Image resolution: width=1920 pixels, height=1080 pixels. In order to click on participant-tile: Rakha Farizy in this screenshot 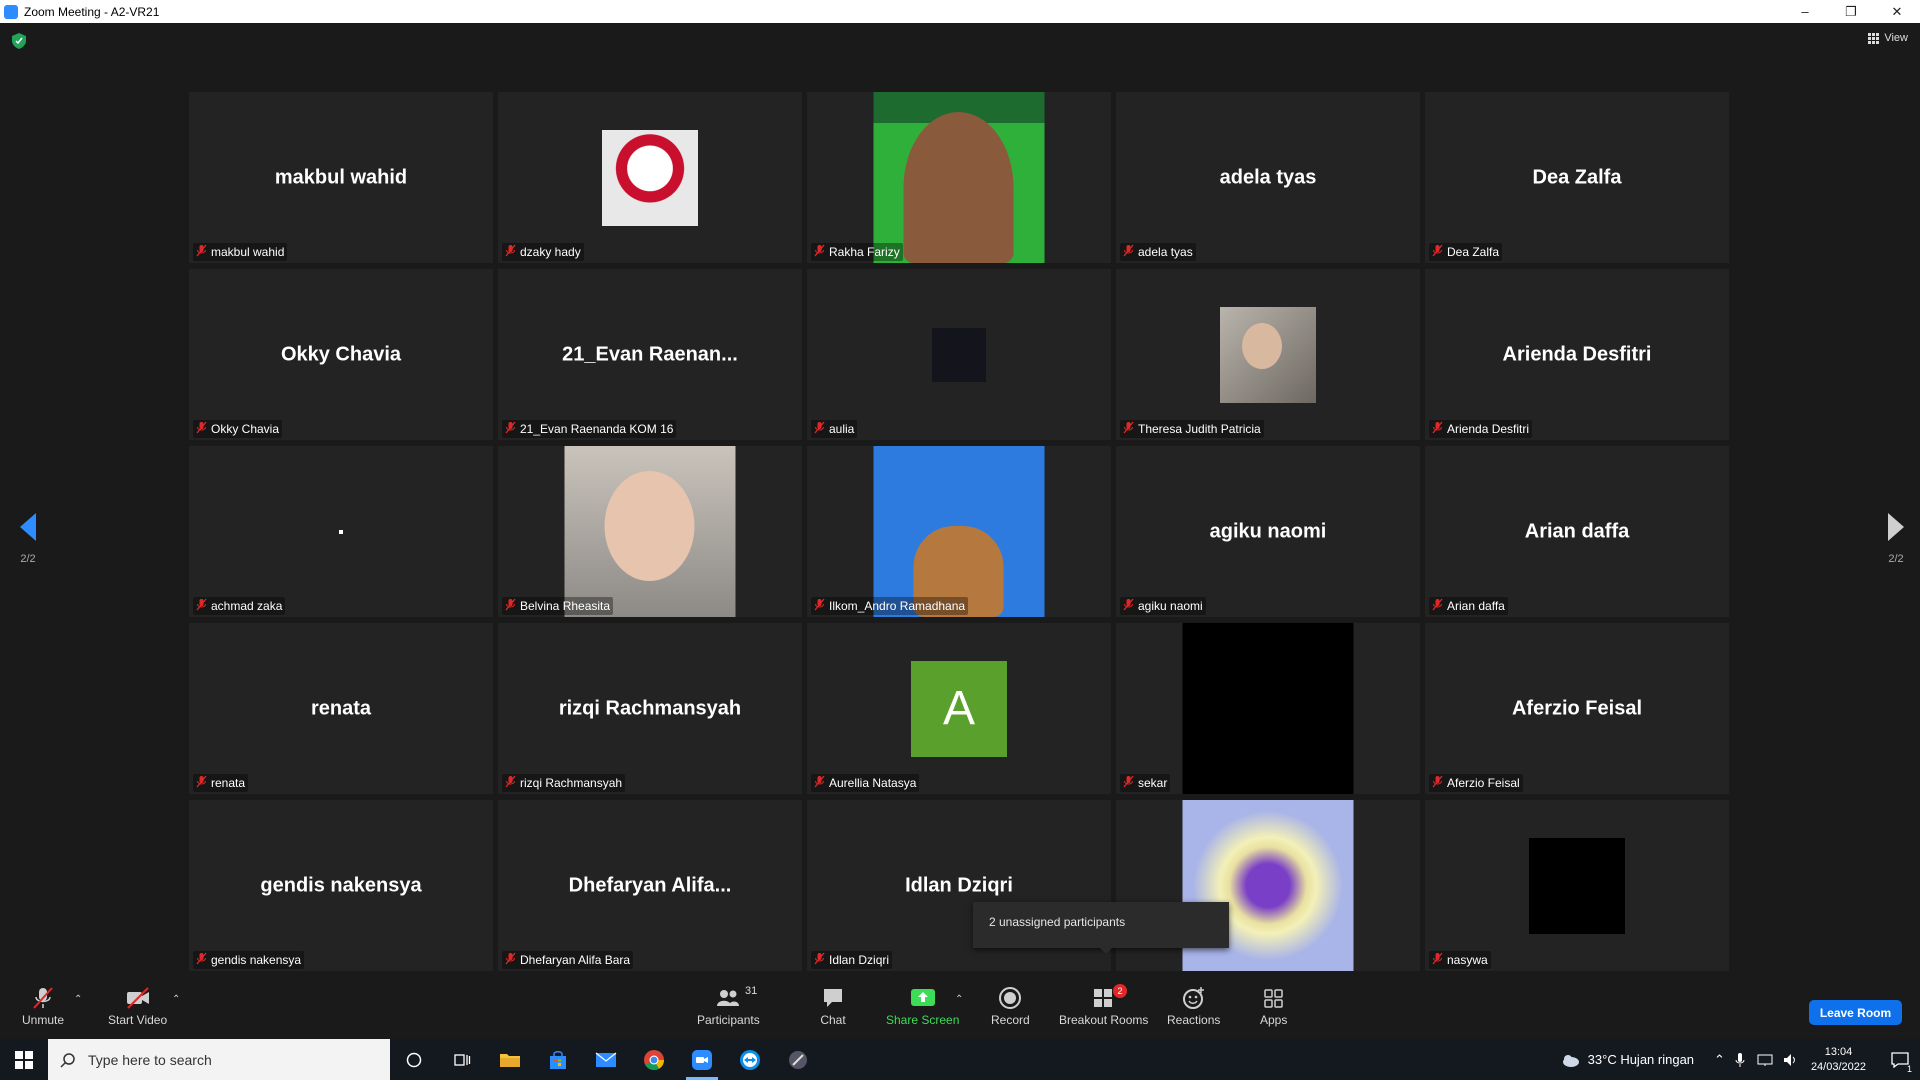, I will do `click(959, 177)`.